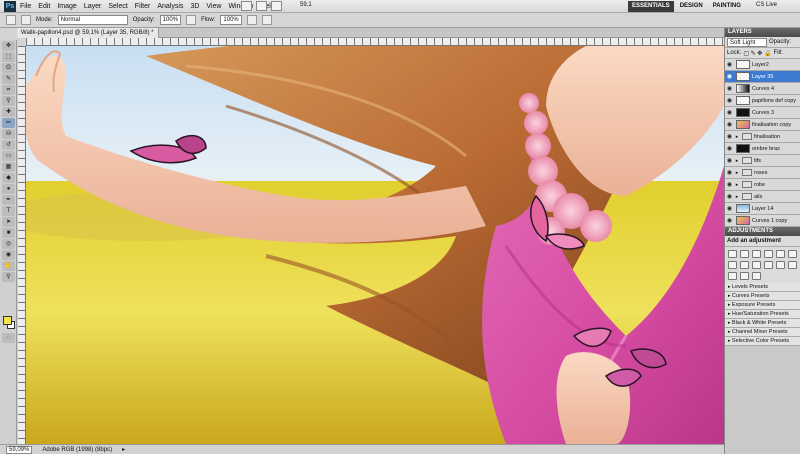 This screenshot has width=800, height=454. Describe the element at coordinates (194, 6) in the screenshot. I see `menu-3d: 3D` at that location.